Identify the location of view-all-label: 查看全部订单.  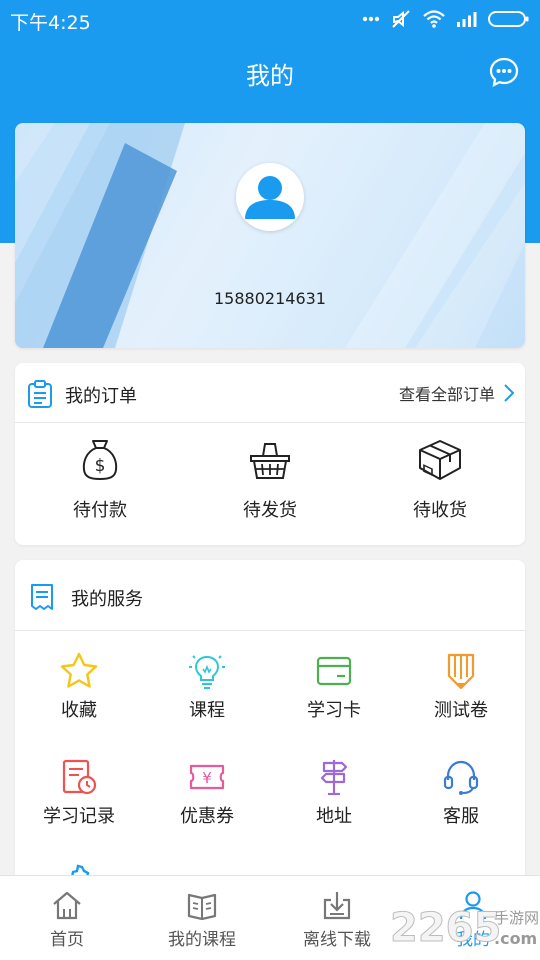
(446, 394).